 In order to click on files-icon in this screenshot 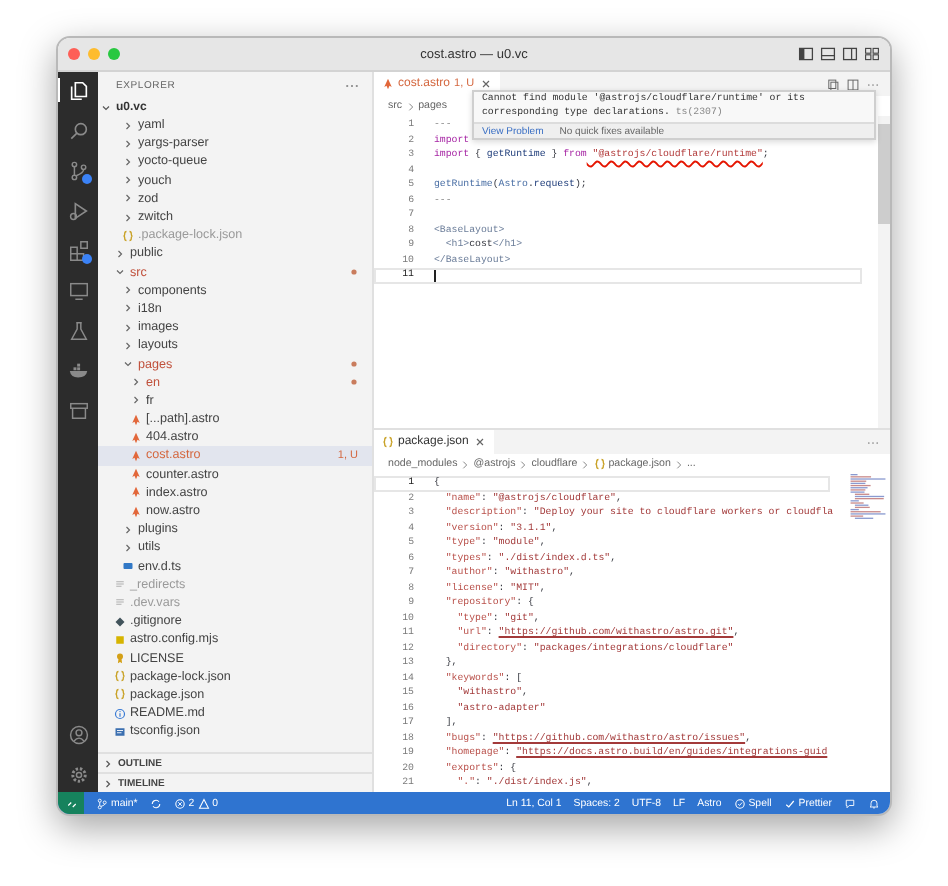, I will do `click(79, 90)`.